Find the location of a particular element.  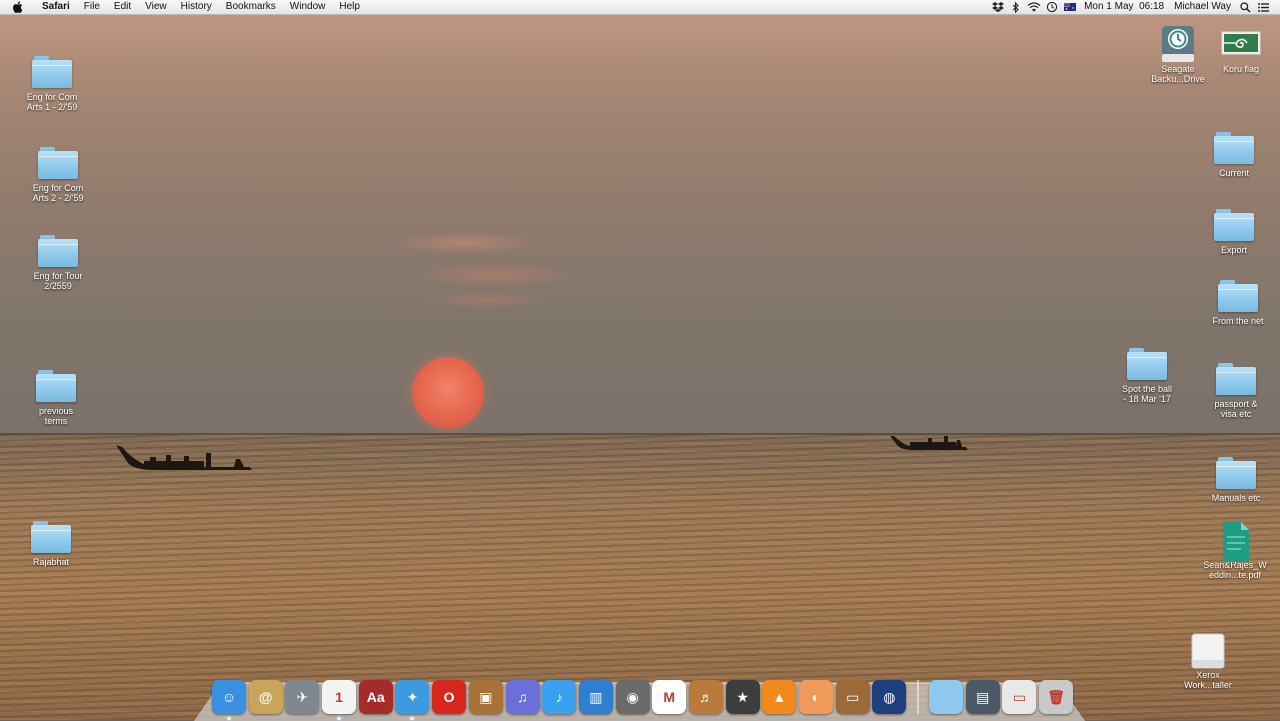

itunes-icon: ♫ is located at coordinates (522, 697).